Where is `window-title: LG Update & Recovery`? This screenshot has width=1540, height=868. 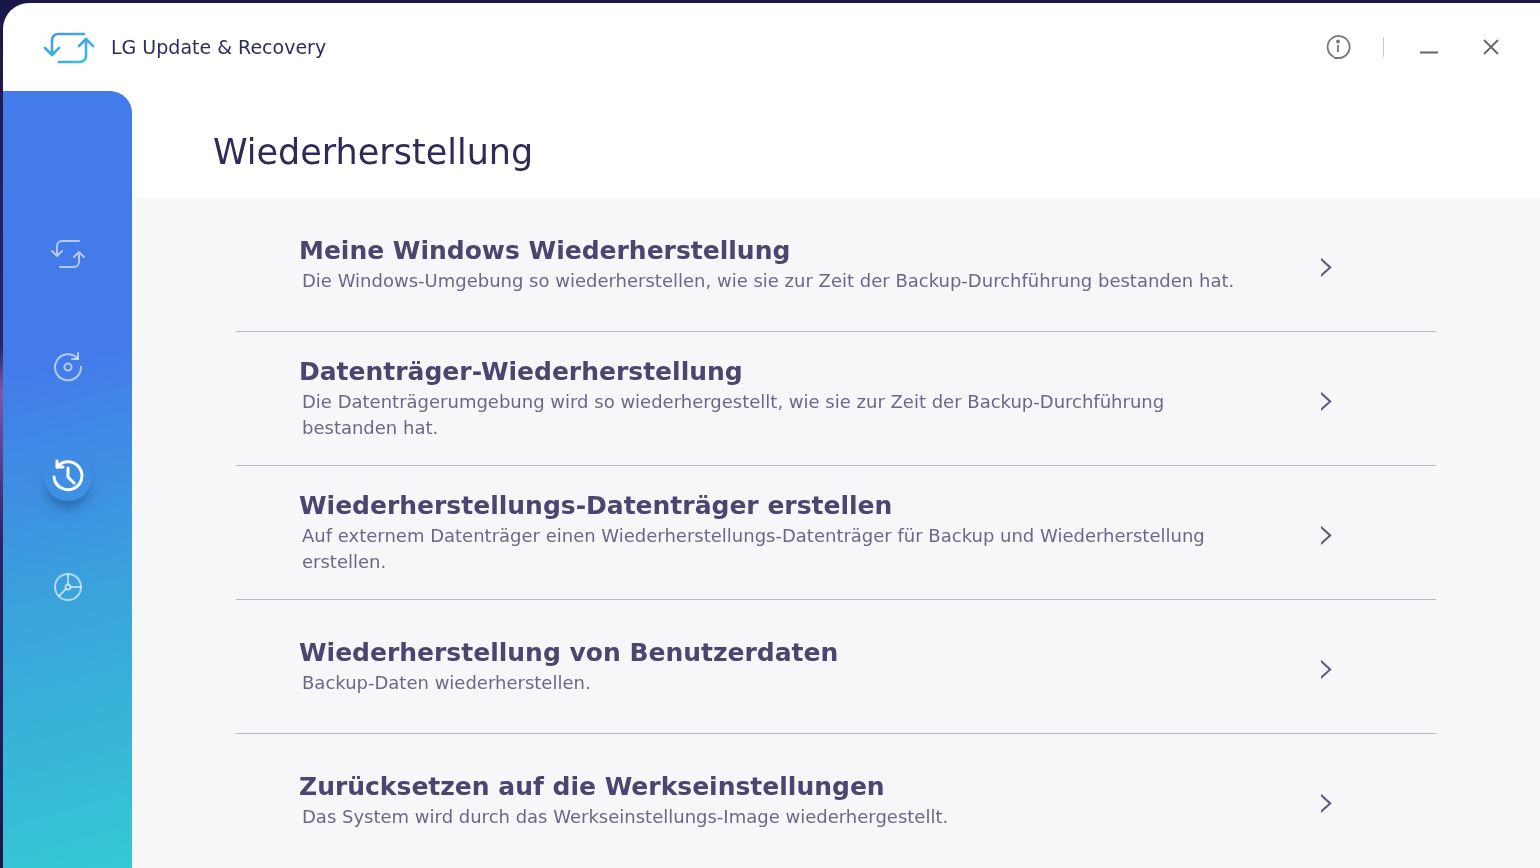
window-title: LG Update & Recovery is located at coordinates (219, 47).